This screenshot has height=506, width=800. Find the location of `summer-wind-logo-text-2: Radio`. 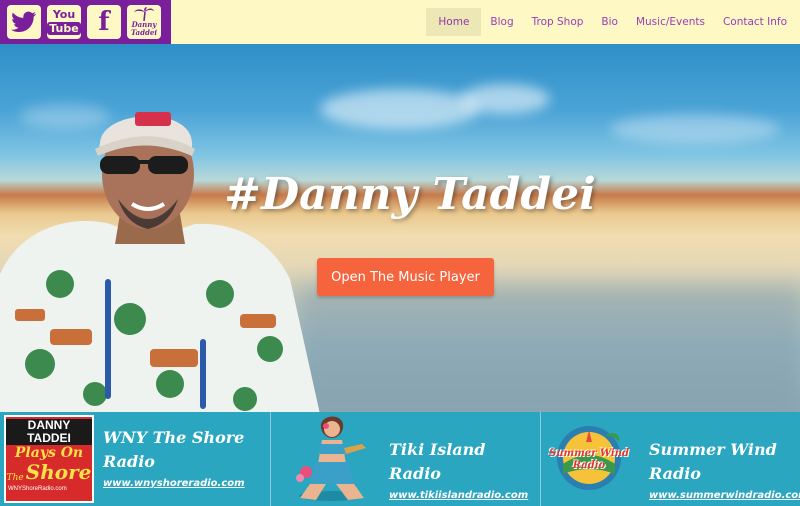

summer-wind-logo-text-2: Radio is located at coordinates (589, 465).